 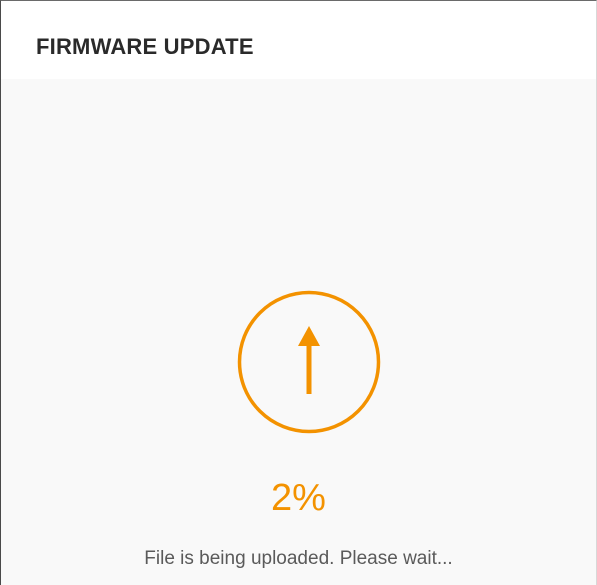 I want to click on upload-arrow-icon, so click(x=309, y=362).